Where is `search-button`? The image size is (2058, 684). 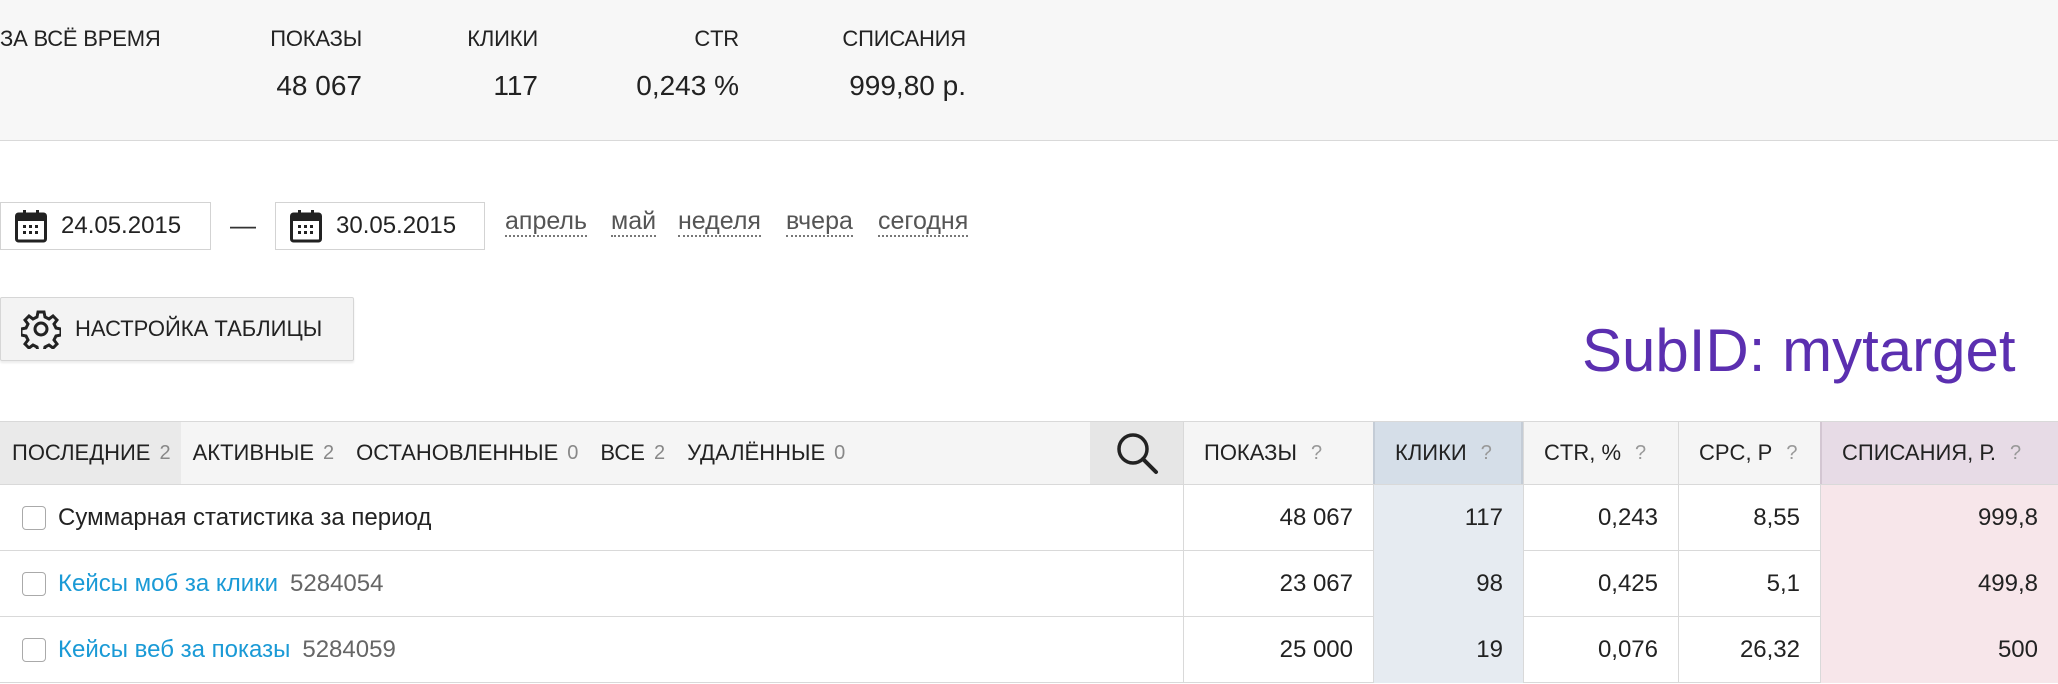
search-button is located at coordinates (1136, 453).